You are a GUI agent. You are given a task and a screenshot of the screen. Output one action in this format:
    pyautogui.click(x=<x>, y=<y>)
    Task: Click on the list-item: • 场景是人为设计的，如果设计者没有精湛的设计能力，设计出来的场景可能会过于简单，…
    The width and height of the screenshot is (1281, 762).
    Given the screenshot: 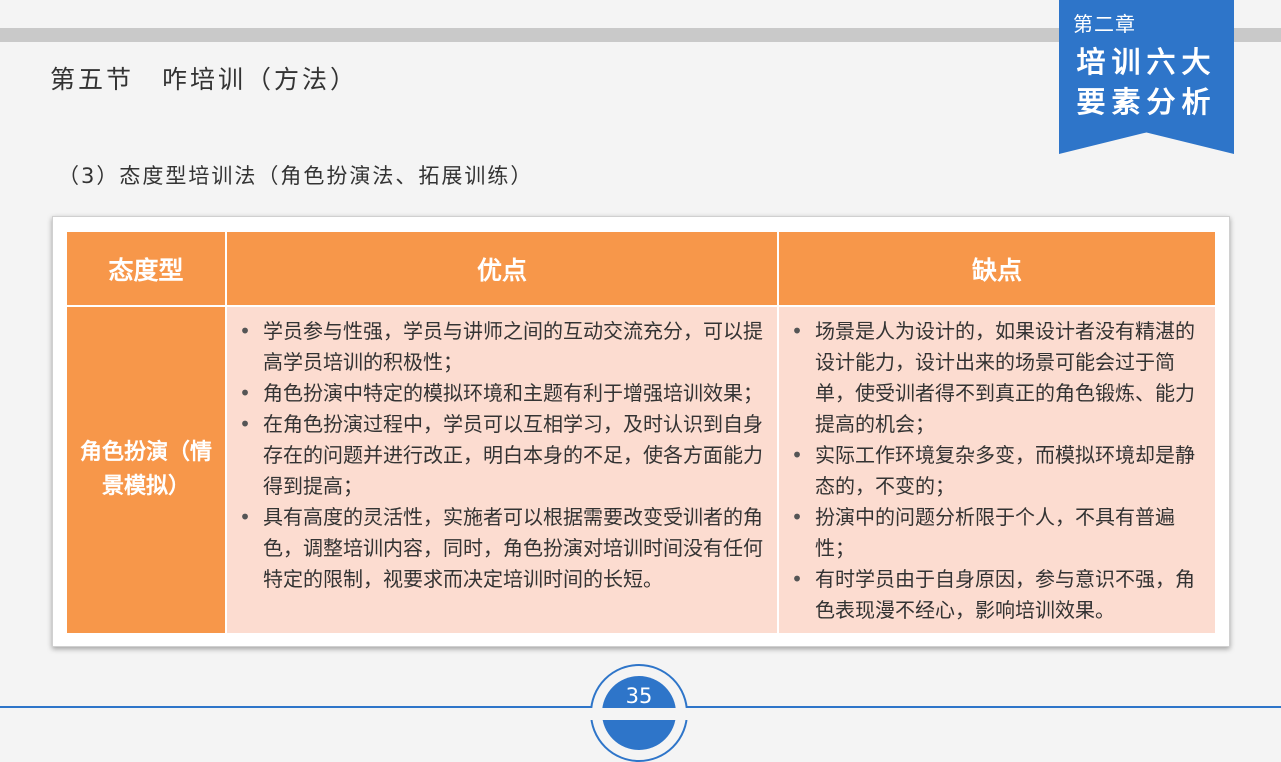 What is the action you would take?
    pyautogui.click(x=997, y=378)
    